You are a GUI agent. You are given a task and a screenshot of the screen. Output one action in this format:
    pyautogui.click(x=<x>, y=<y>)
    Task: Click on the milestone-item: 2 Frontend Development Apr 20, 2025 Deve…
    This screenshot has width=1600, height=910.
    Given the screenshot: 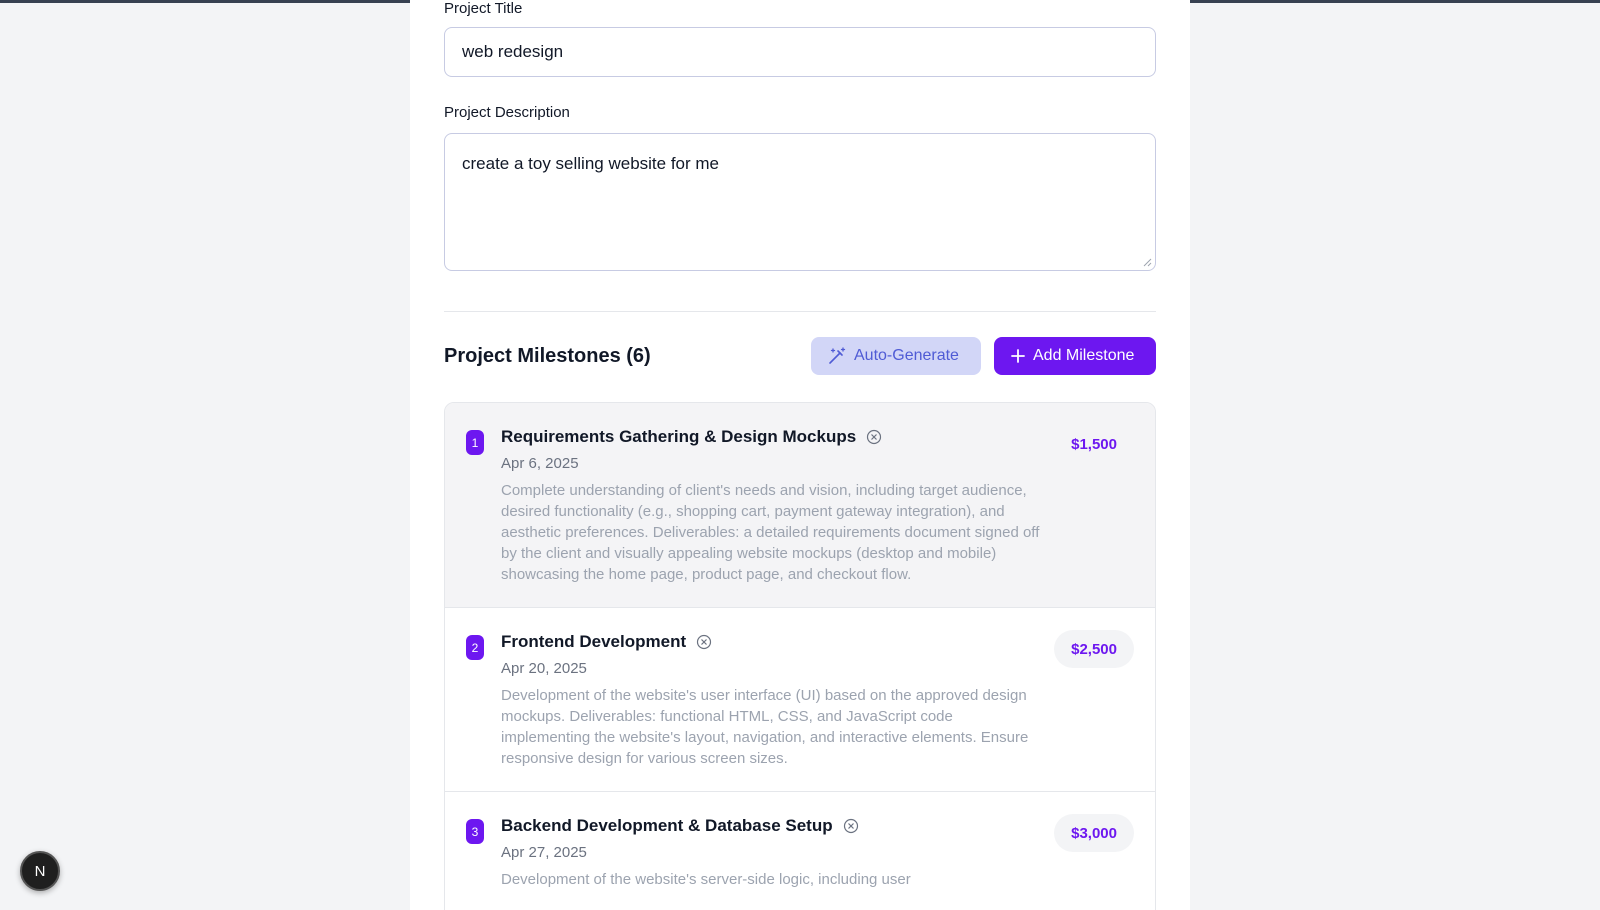 What is the action you would take?
    pyautogui.click(x=800, y=700)
    